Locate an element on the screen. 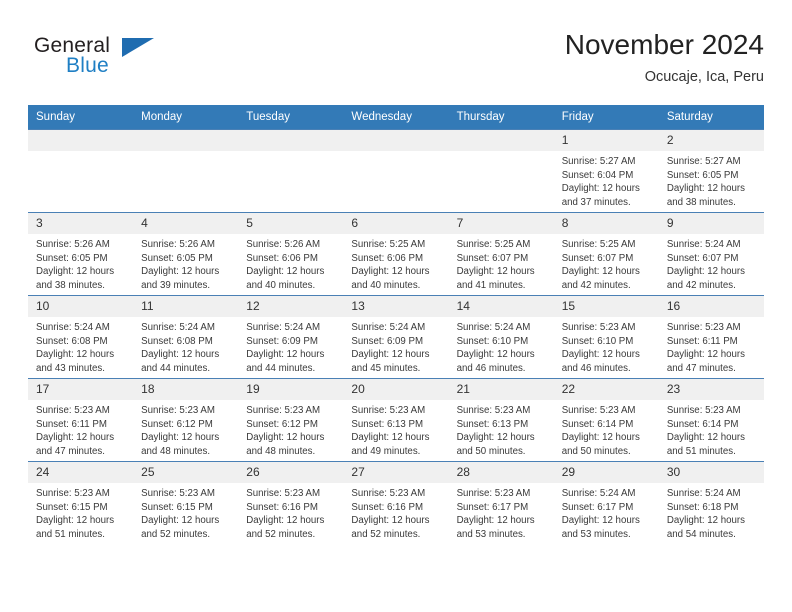 Image resolution: width=792 pixels, height=612 pixels. daylight-text: and 52 minutes. is located at coordinates (281, 534).